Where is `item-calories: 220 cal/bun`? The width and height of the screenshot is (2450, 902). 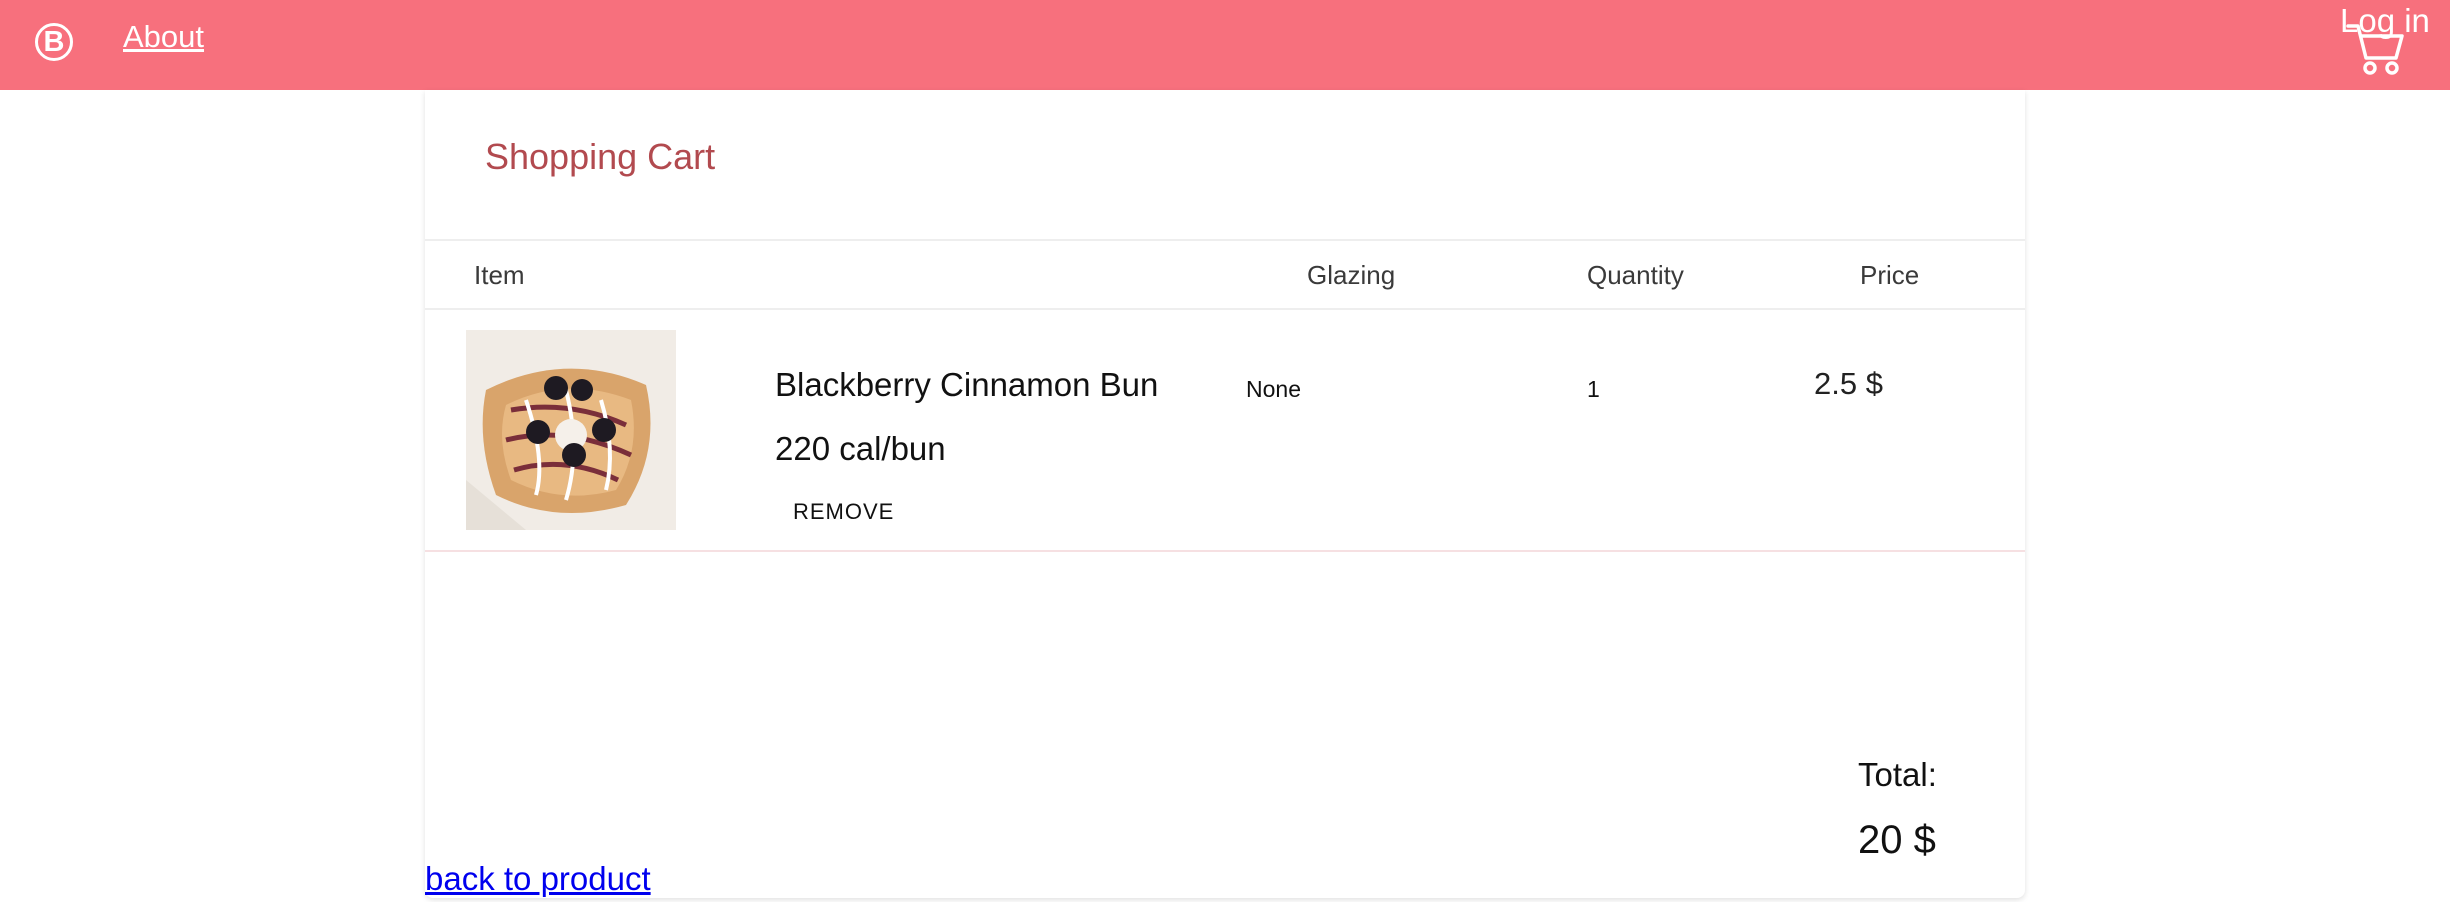
item-calories: 220 cal/bun is located at coordinates (860, 448).